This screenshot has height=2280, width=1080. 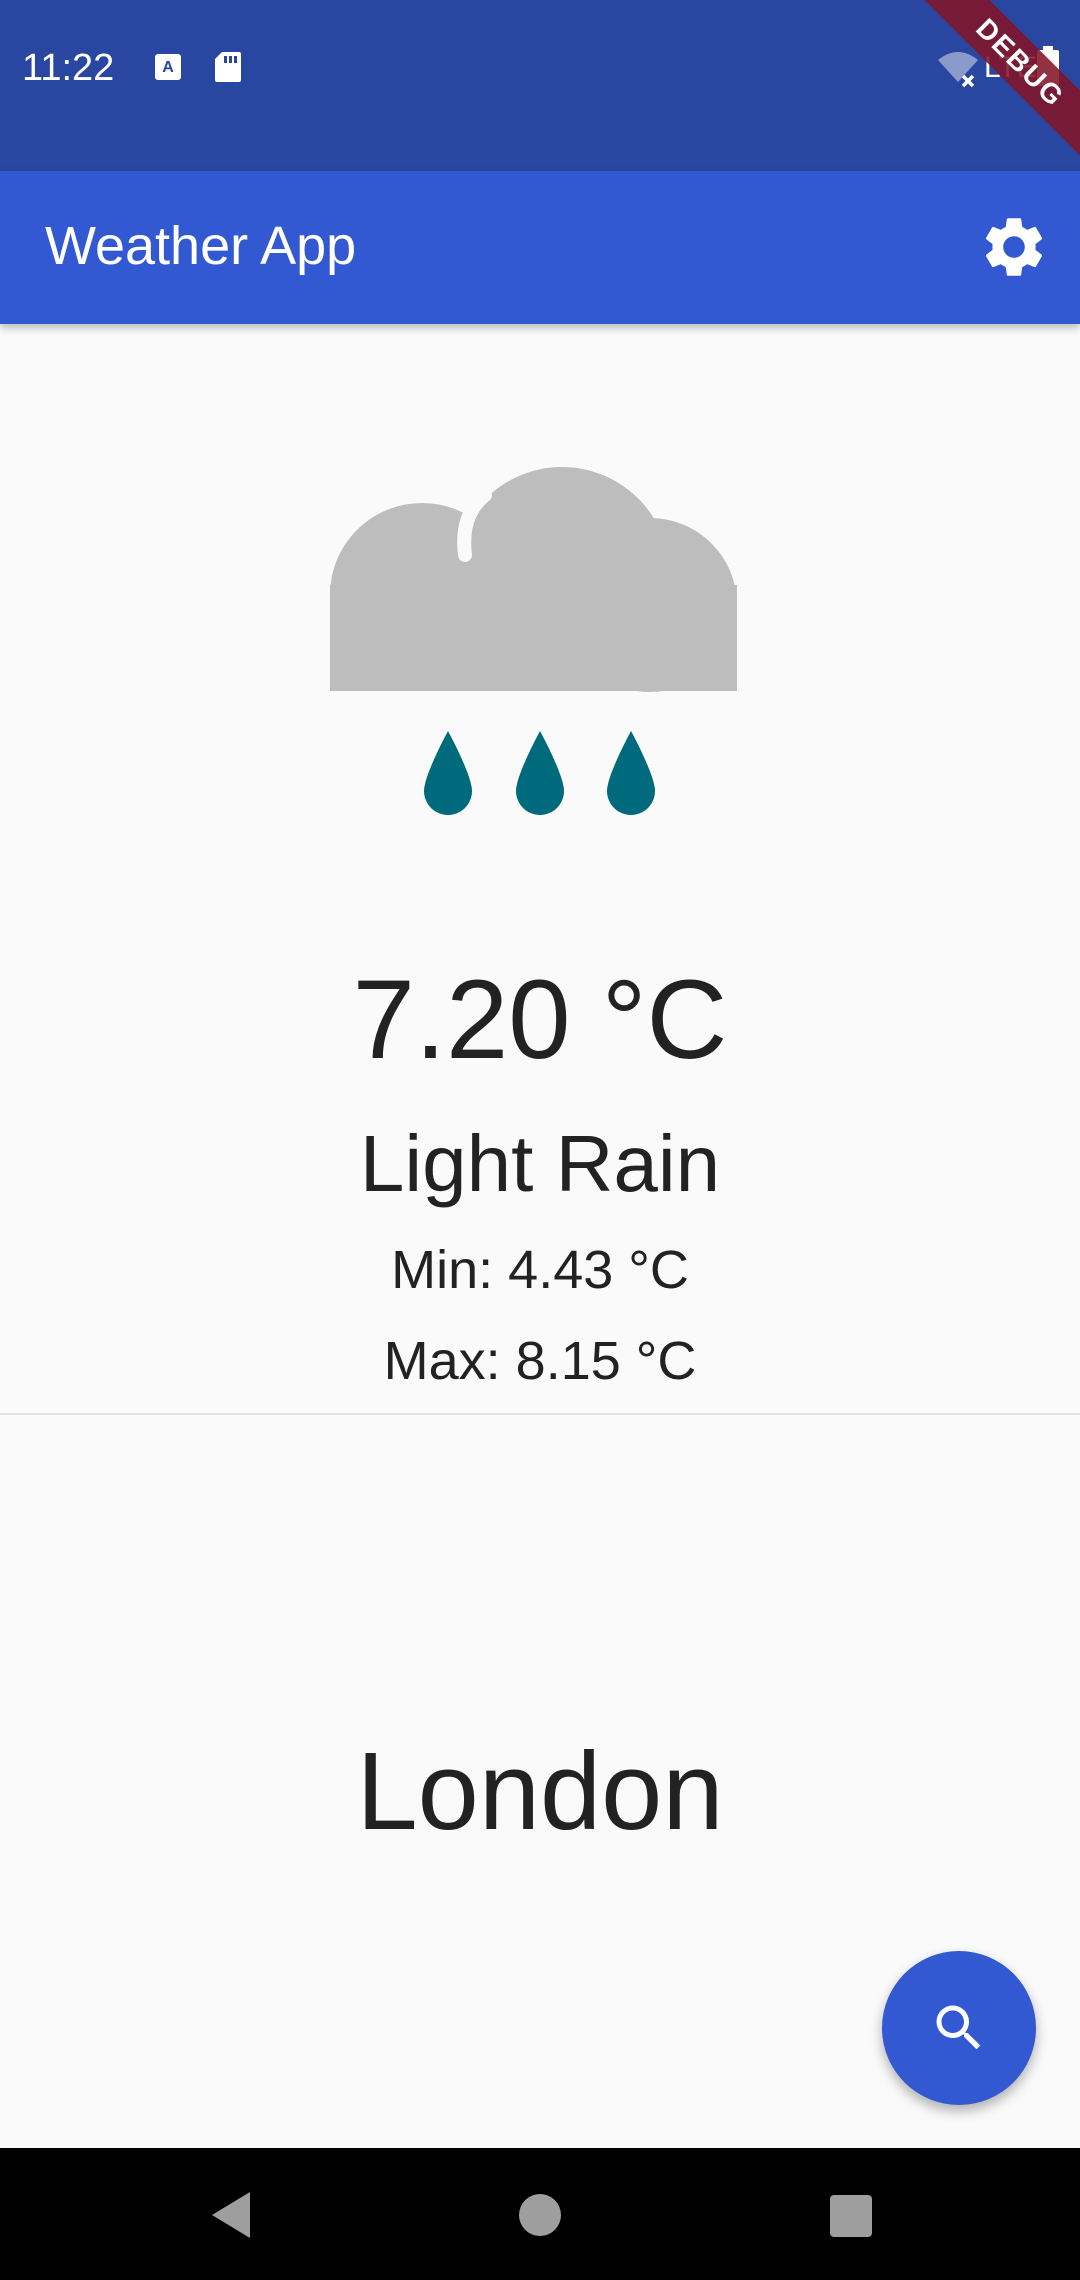 I want to click on divider, so click(x=540, y=1414).